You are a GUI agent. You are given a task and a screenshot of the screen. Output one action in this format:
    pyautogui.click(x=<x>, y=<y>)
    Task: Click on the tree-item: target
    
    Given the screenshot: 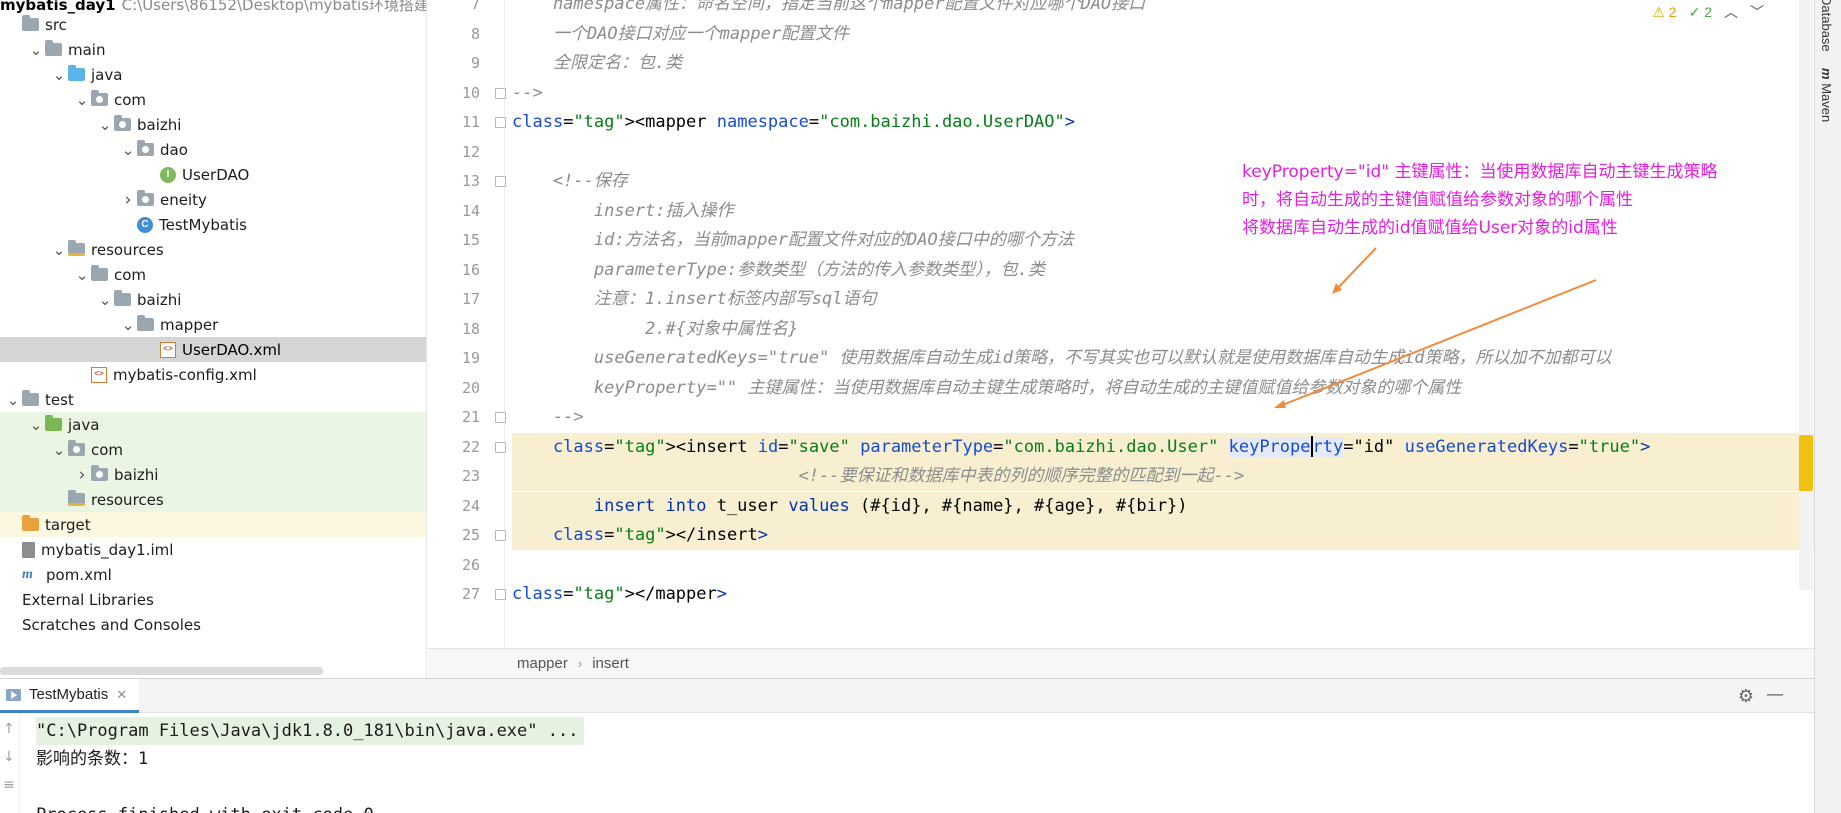 What is the action you would take?
    pyautogui.click(x=213, y=524)
    